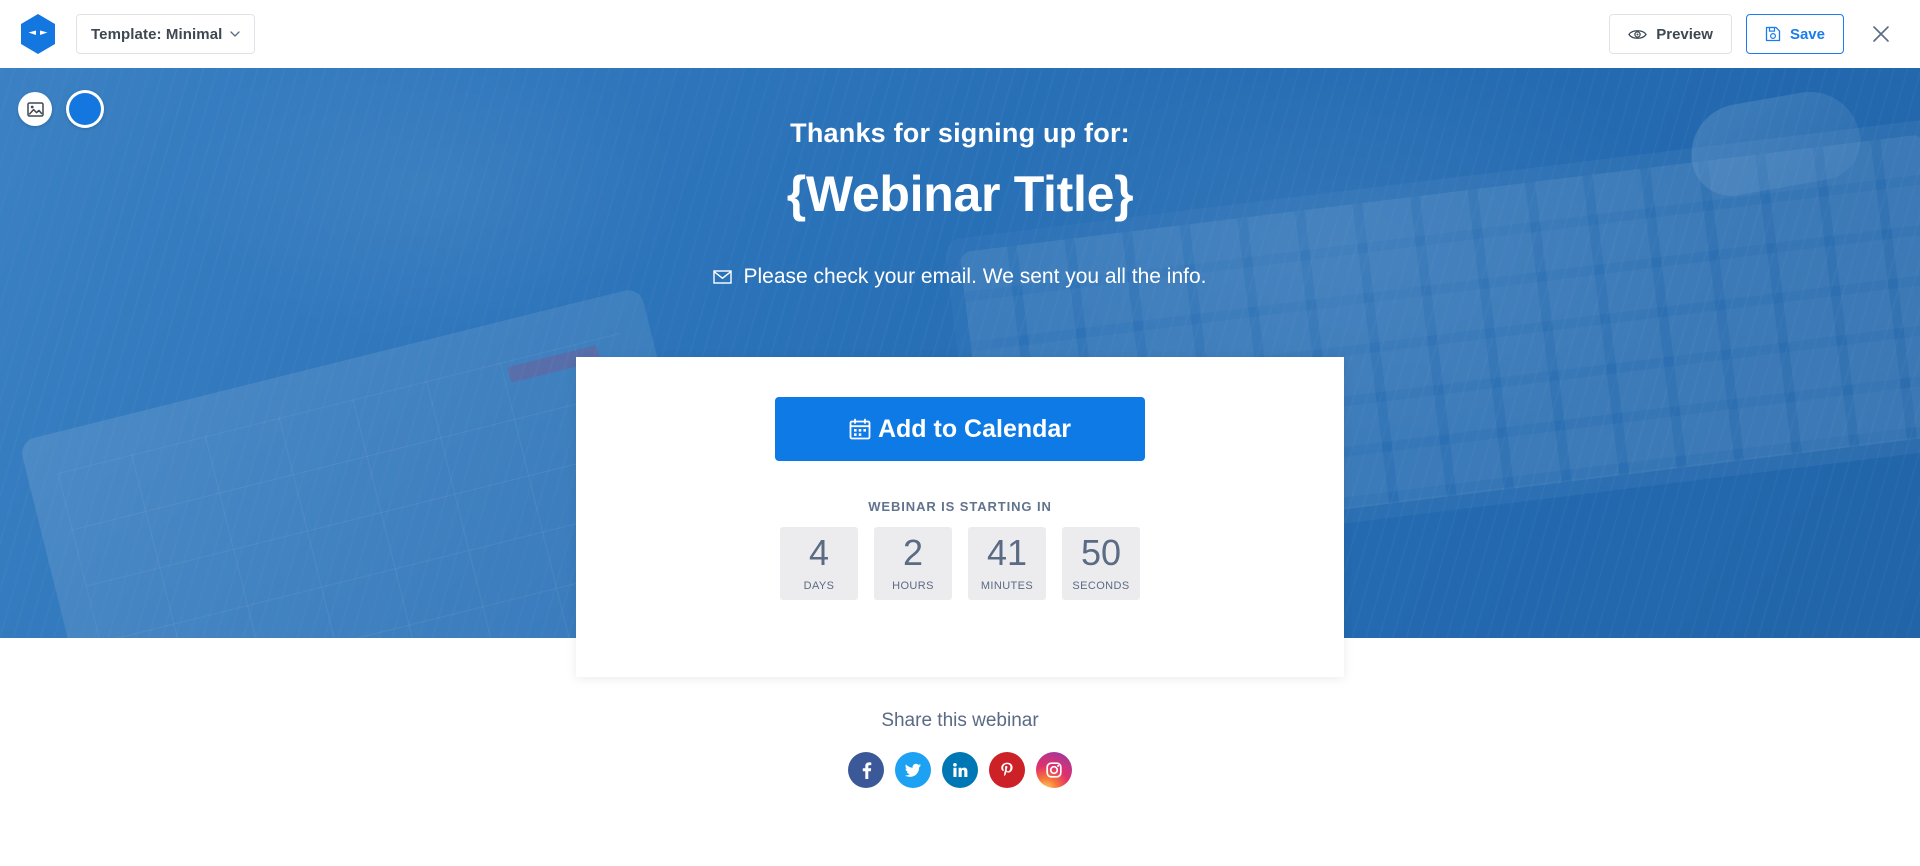  I want to click on share-linkedin-button, so click(960, 770).